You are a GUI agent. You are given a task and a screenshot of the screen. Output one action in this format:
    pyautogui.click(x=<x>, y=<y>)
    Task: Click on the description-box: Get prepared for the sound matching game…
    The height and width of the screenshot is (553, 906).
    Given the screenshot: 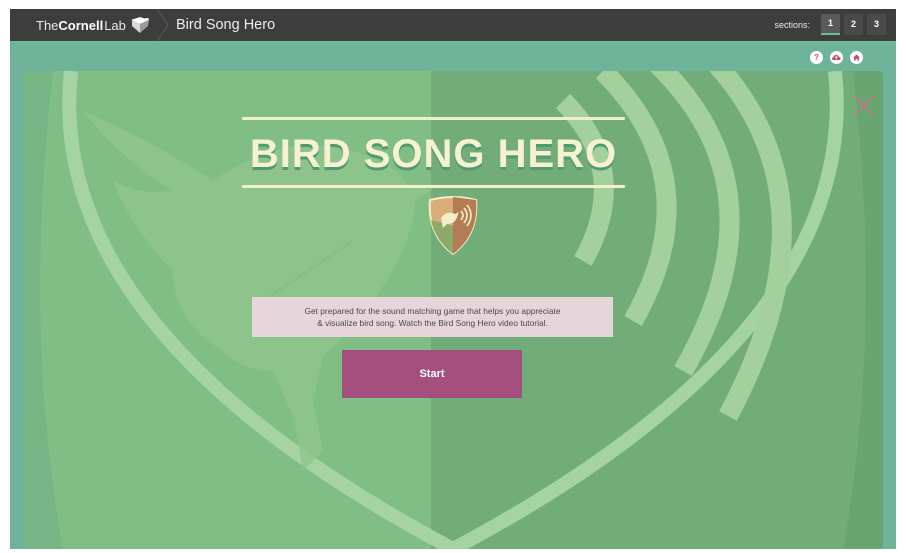 What is the action you would take?
    pyautogui.click(x=432, y=317)
    